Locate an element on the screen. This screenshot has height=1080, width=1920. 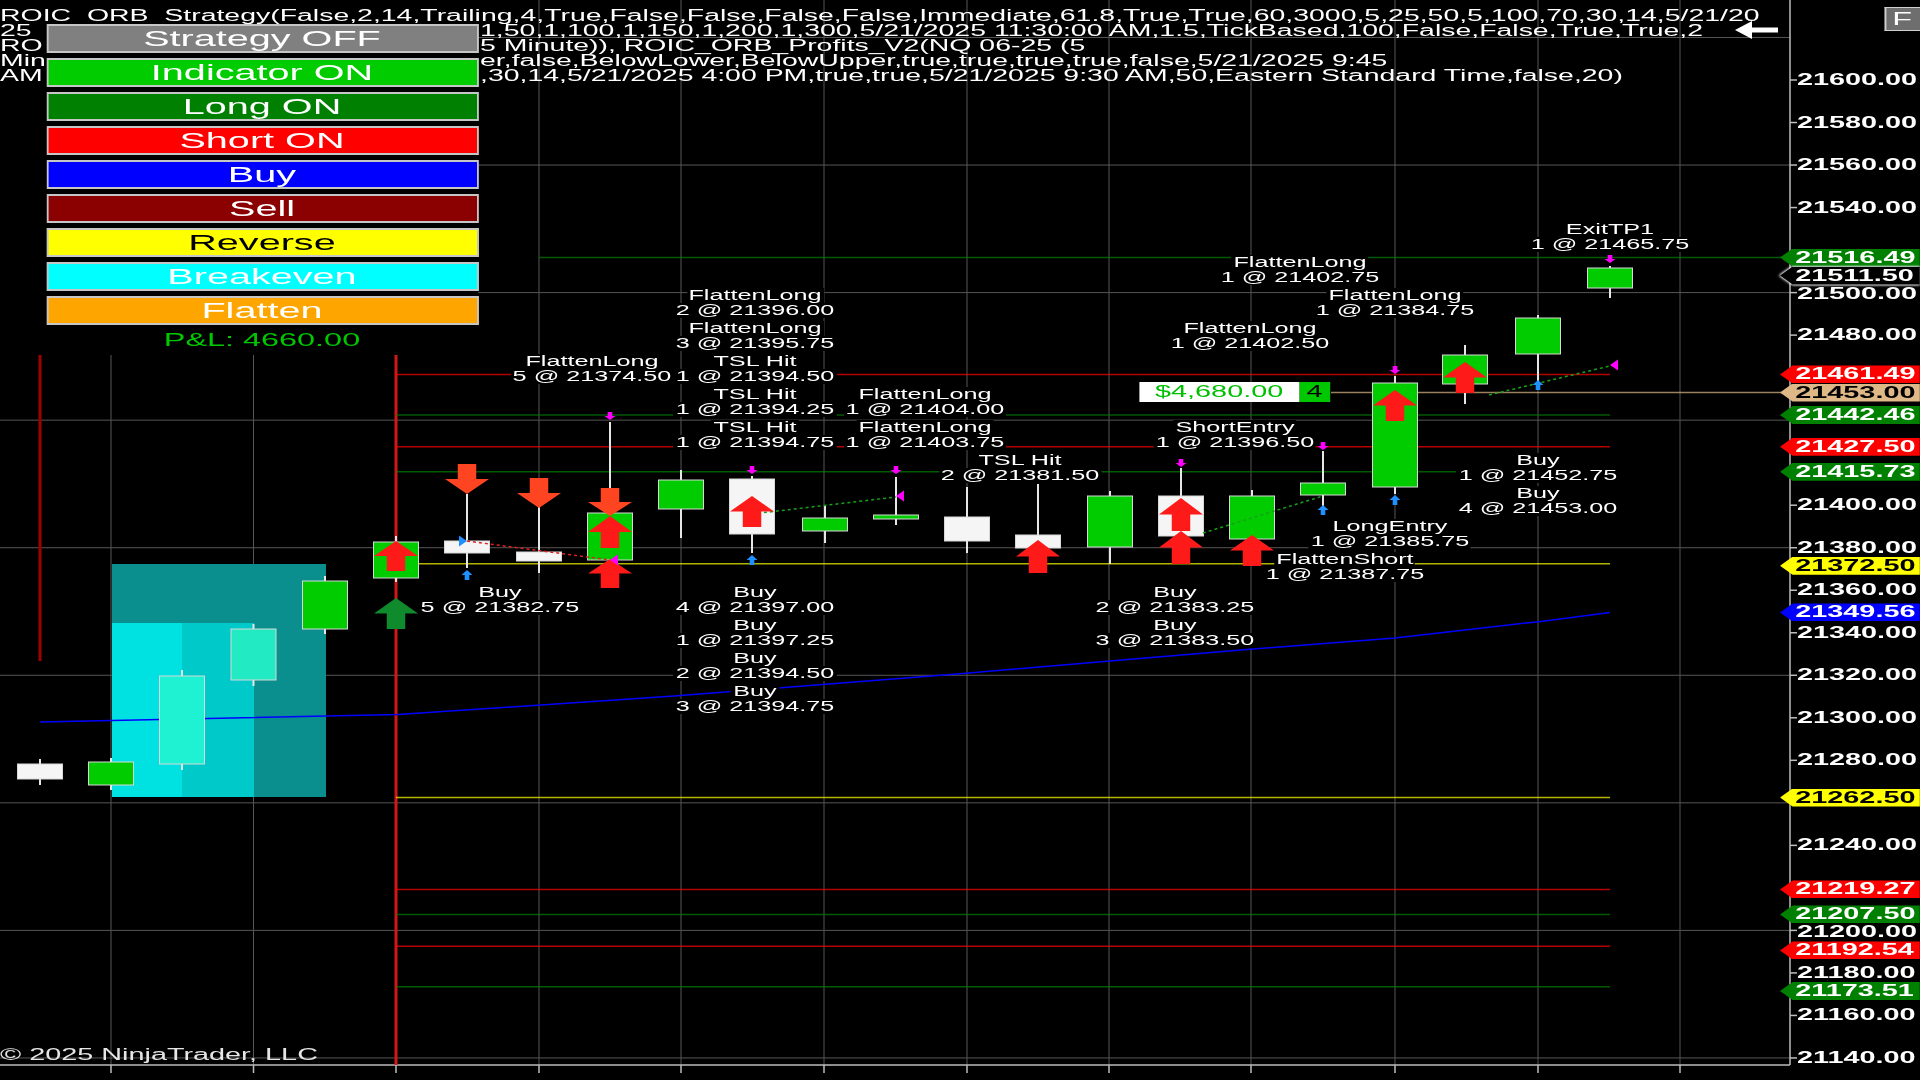
price-marker: 21349.56 is located at coordinates (1850, 612).